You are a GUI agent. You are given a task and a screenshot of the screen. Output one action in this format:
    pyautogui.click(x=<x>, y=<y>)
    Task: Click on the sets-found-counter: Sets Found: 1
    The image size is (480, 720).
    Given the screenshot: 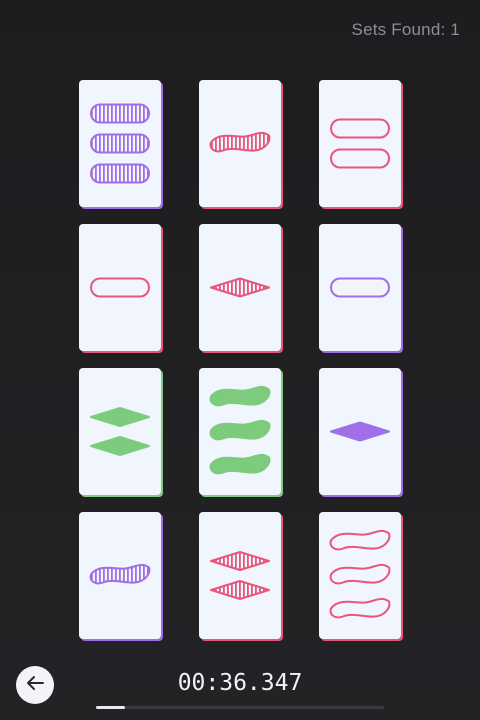 What is the action you would take?
    pyautogui.click(x=405, y=29)
    